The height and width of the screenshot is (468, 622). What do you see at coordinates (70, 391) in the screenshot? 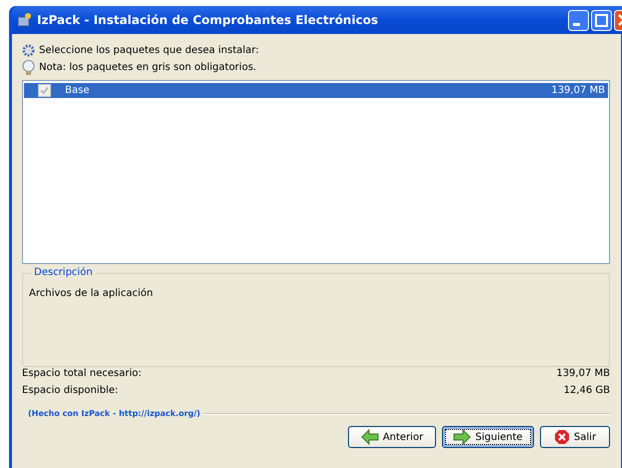
I see `space-label: Espacio disponible:` at bounding box center [70, 391].